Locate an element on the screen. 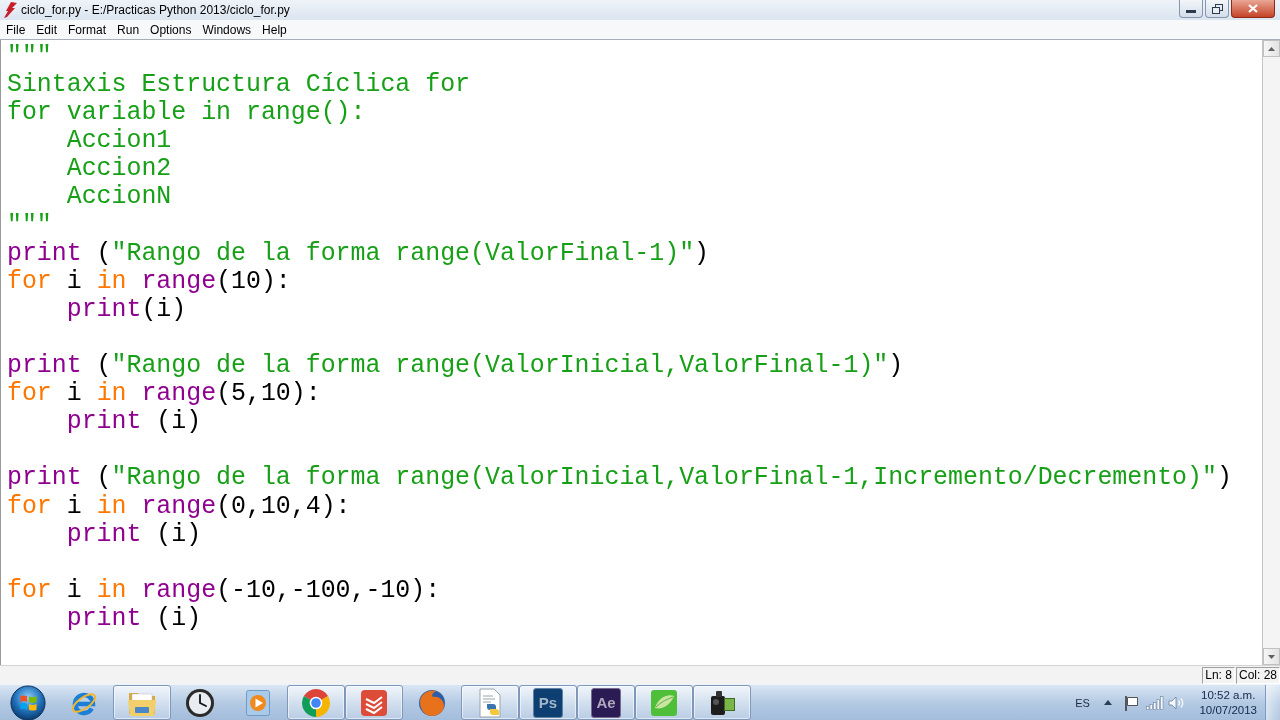 This screenshot has height=720, width=1280. column-indicator: Col: 28 is located at coordinates (1257, 675).